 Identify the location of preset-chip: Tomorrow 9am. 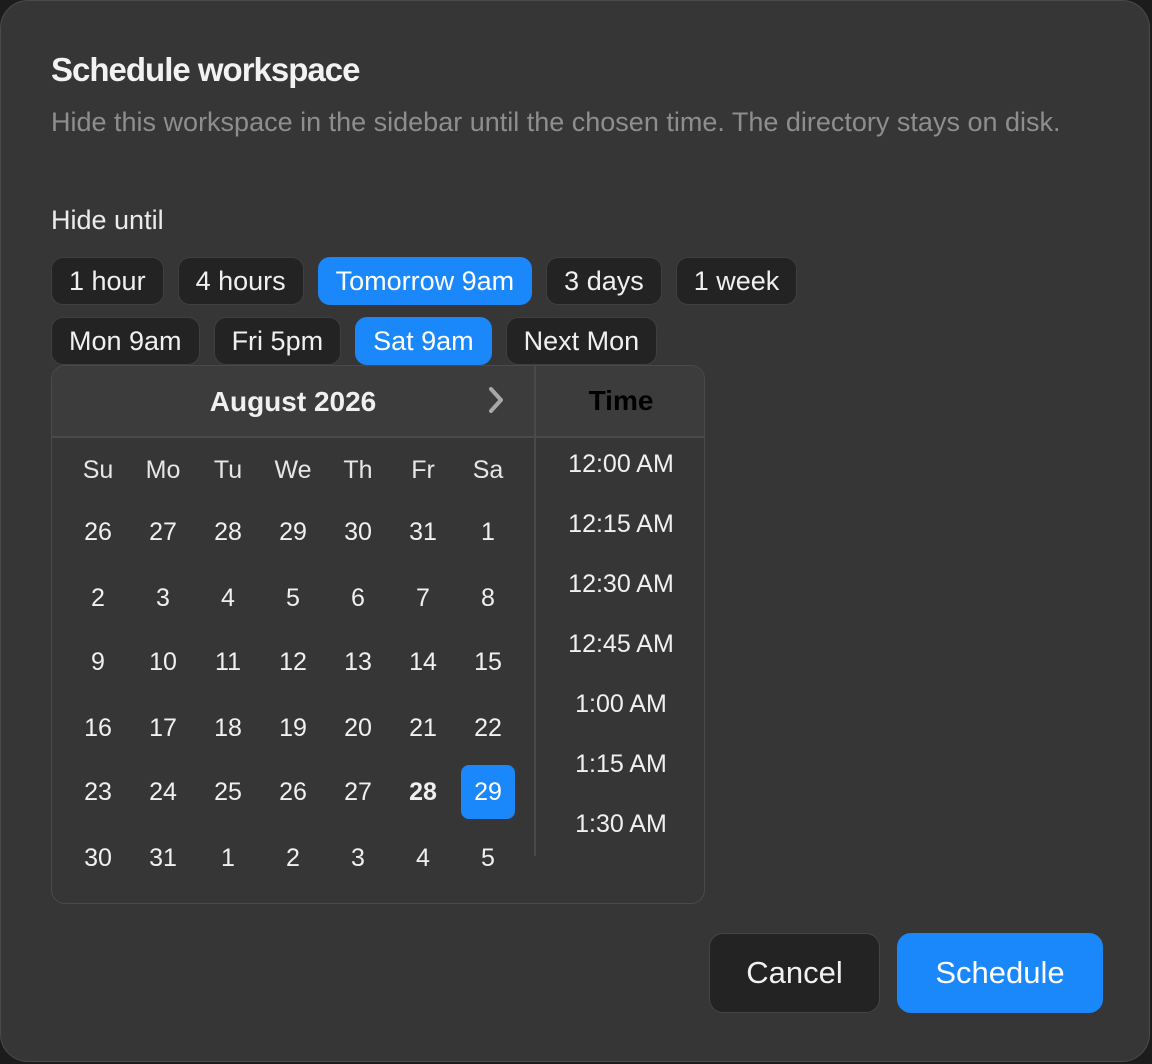
(425, 281).